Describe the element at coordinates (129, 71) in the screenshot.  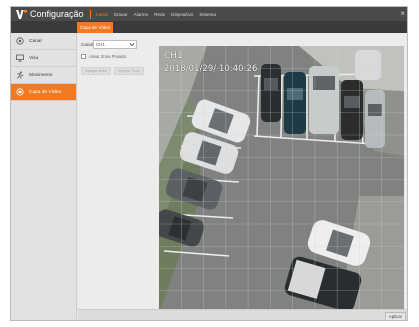
I see `clear-all-button: Limpar Tudo` at that location.